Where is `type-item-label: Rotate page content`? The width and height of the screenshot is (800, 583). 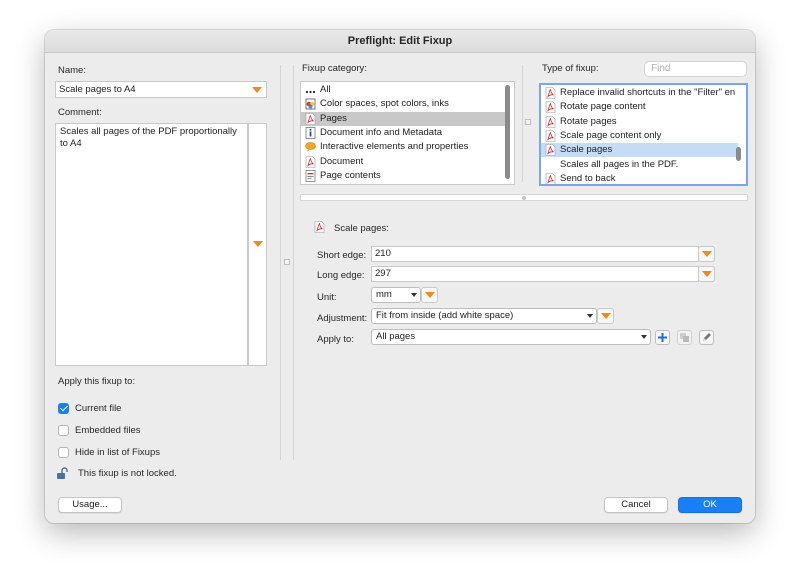
type-item-label: Rotate page content is located at coordinates (603, 107).